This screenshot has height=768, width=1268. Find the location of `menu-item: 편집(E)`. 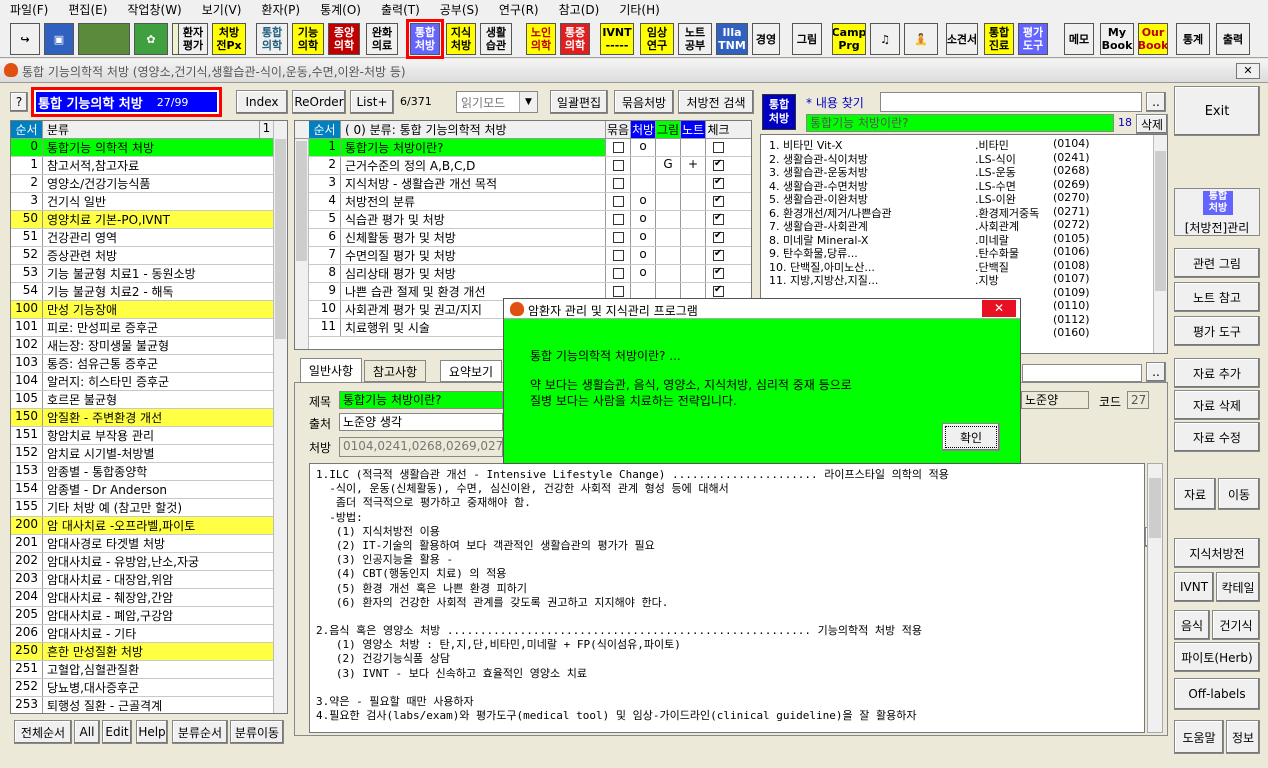

menu-item: 편집(E) is located at coordinates (87, 10).